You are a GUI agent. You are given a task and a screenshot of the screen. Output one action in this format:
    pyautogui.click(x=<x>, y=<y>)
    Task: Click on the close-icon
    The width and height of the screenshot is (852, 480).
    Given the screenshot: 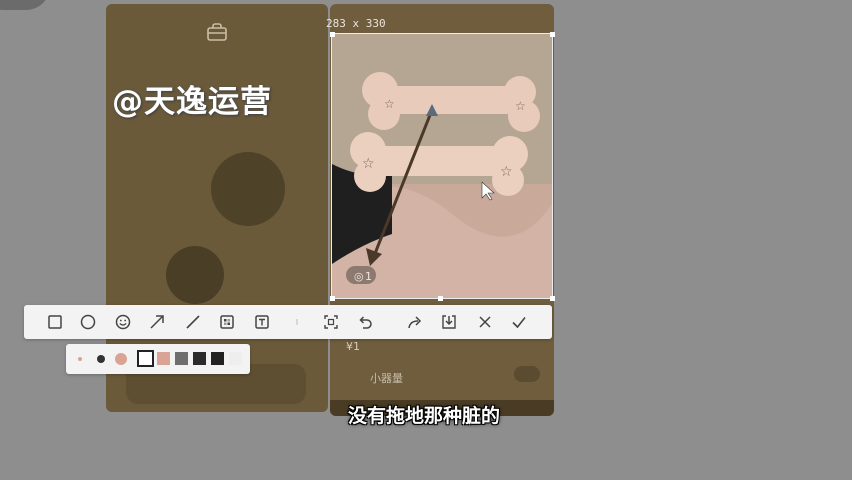 What is the action you would take?
    pyautogui.click(x=485, y=322)
    